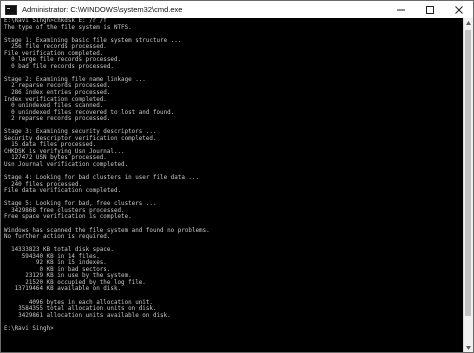 Image resolution: width=474 pixels, height=353 pixels. I want to click on close-icon, so click(458, 9).